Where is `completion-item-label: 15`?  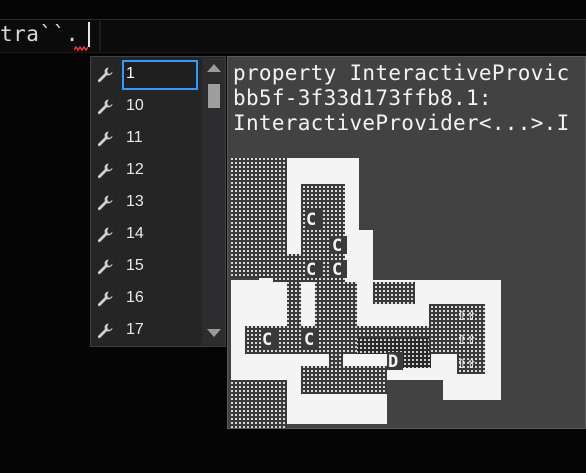 completion-item-label: 15 is located at coordinates (135, 265).